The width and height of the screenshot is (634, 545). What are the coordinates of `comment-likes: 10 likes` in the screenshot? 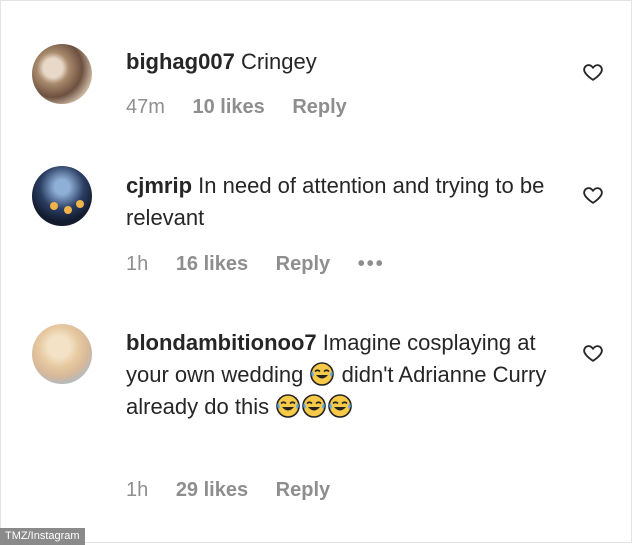 It's located at (228, 107).